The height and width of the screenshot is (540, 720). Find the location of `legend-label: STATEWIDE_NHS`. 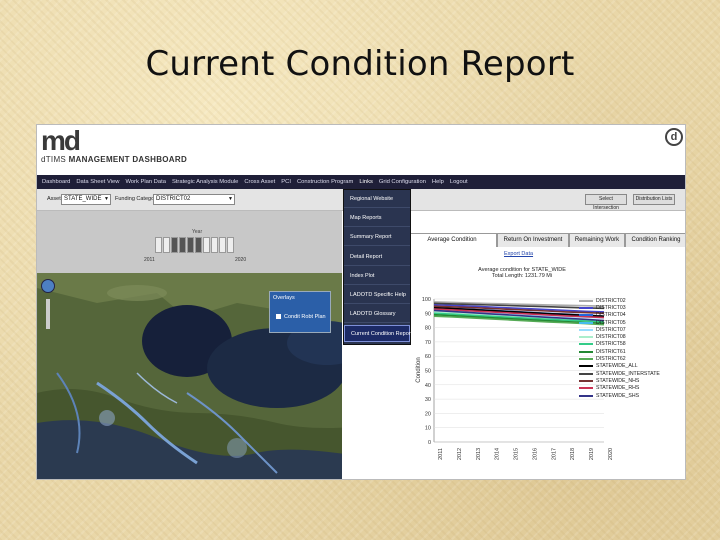

legend-label: STATEWIDE_NHS is located at coordinates (618, 380).